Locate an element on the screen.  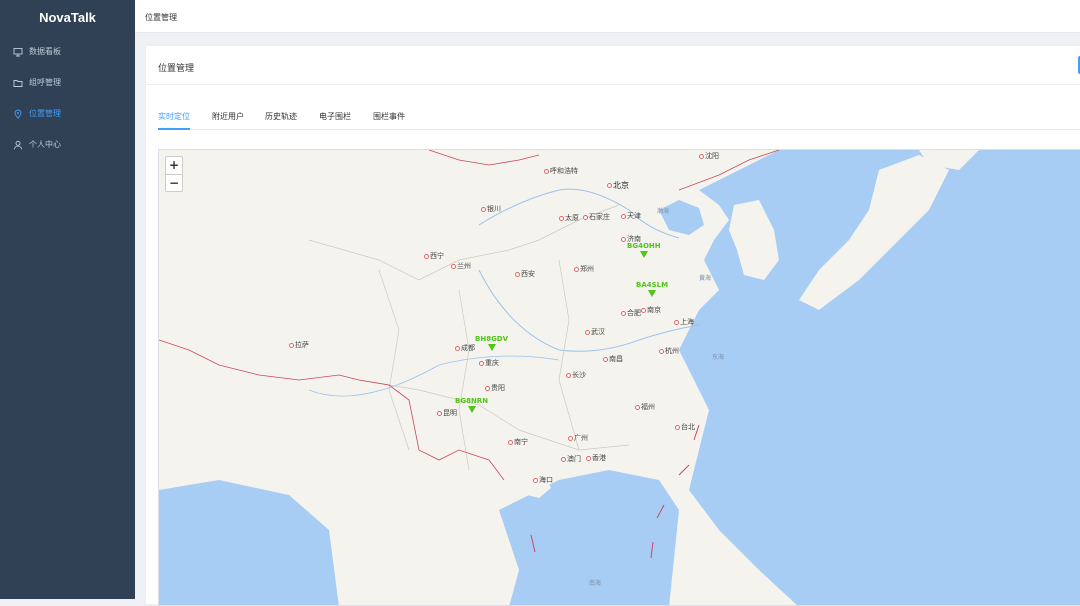
city-label: 兰州 is located at coordinates (461, 266).